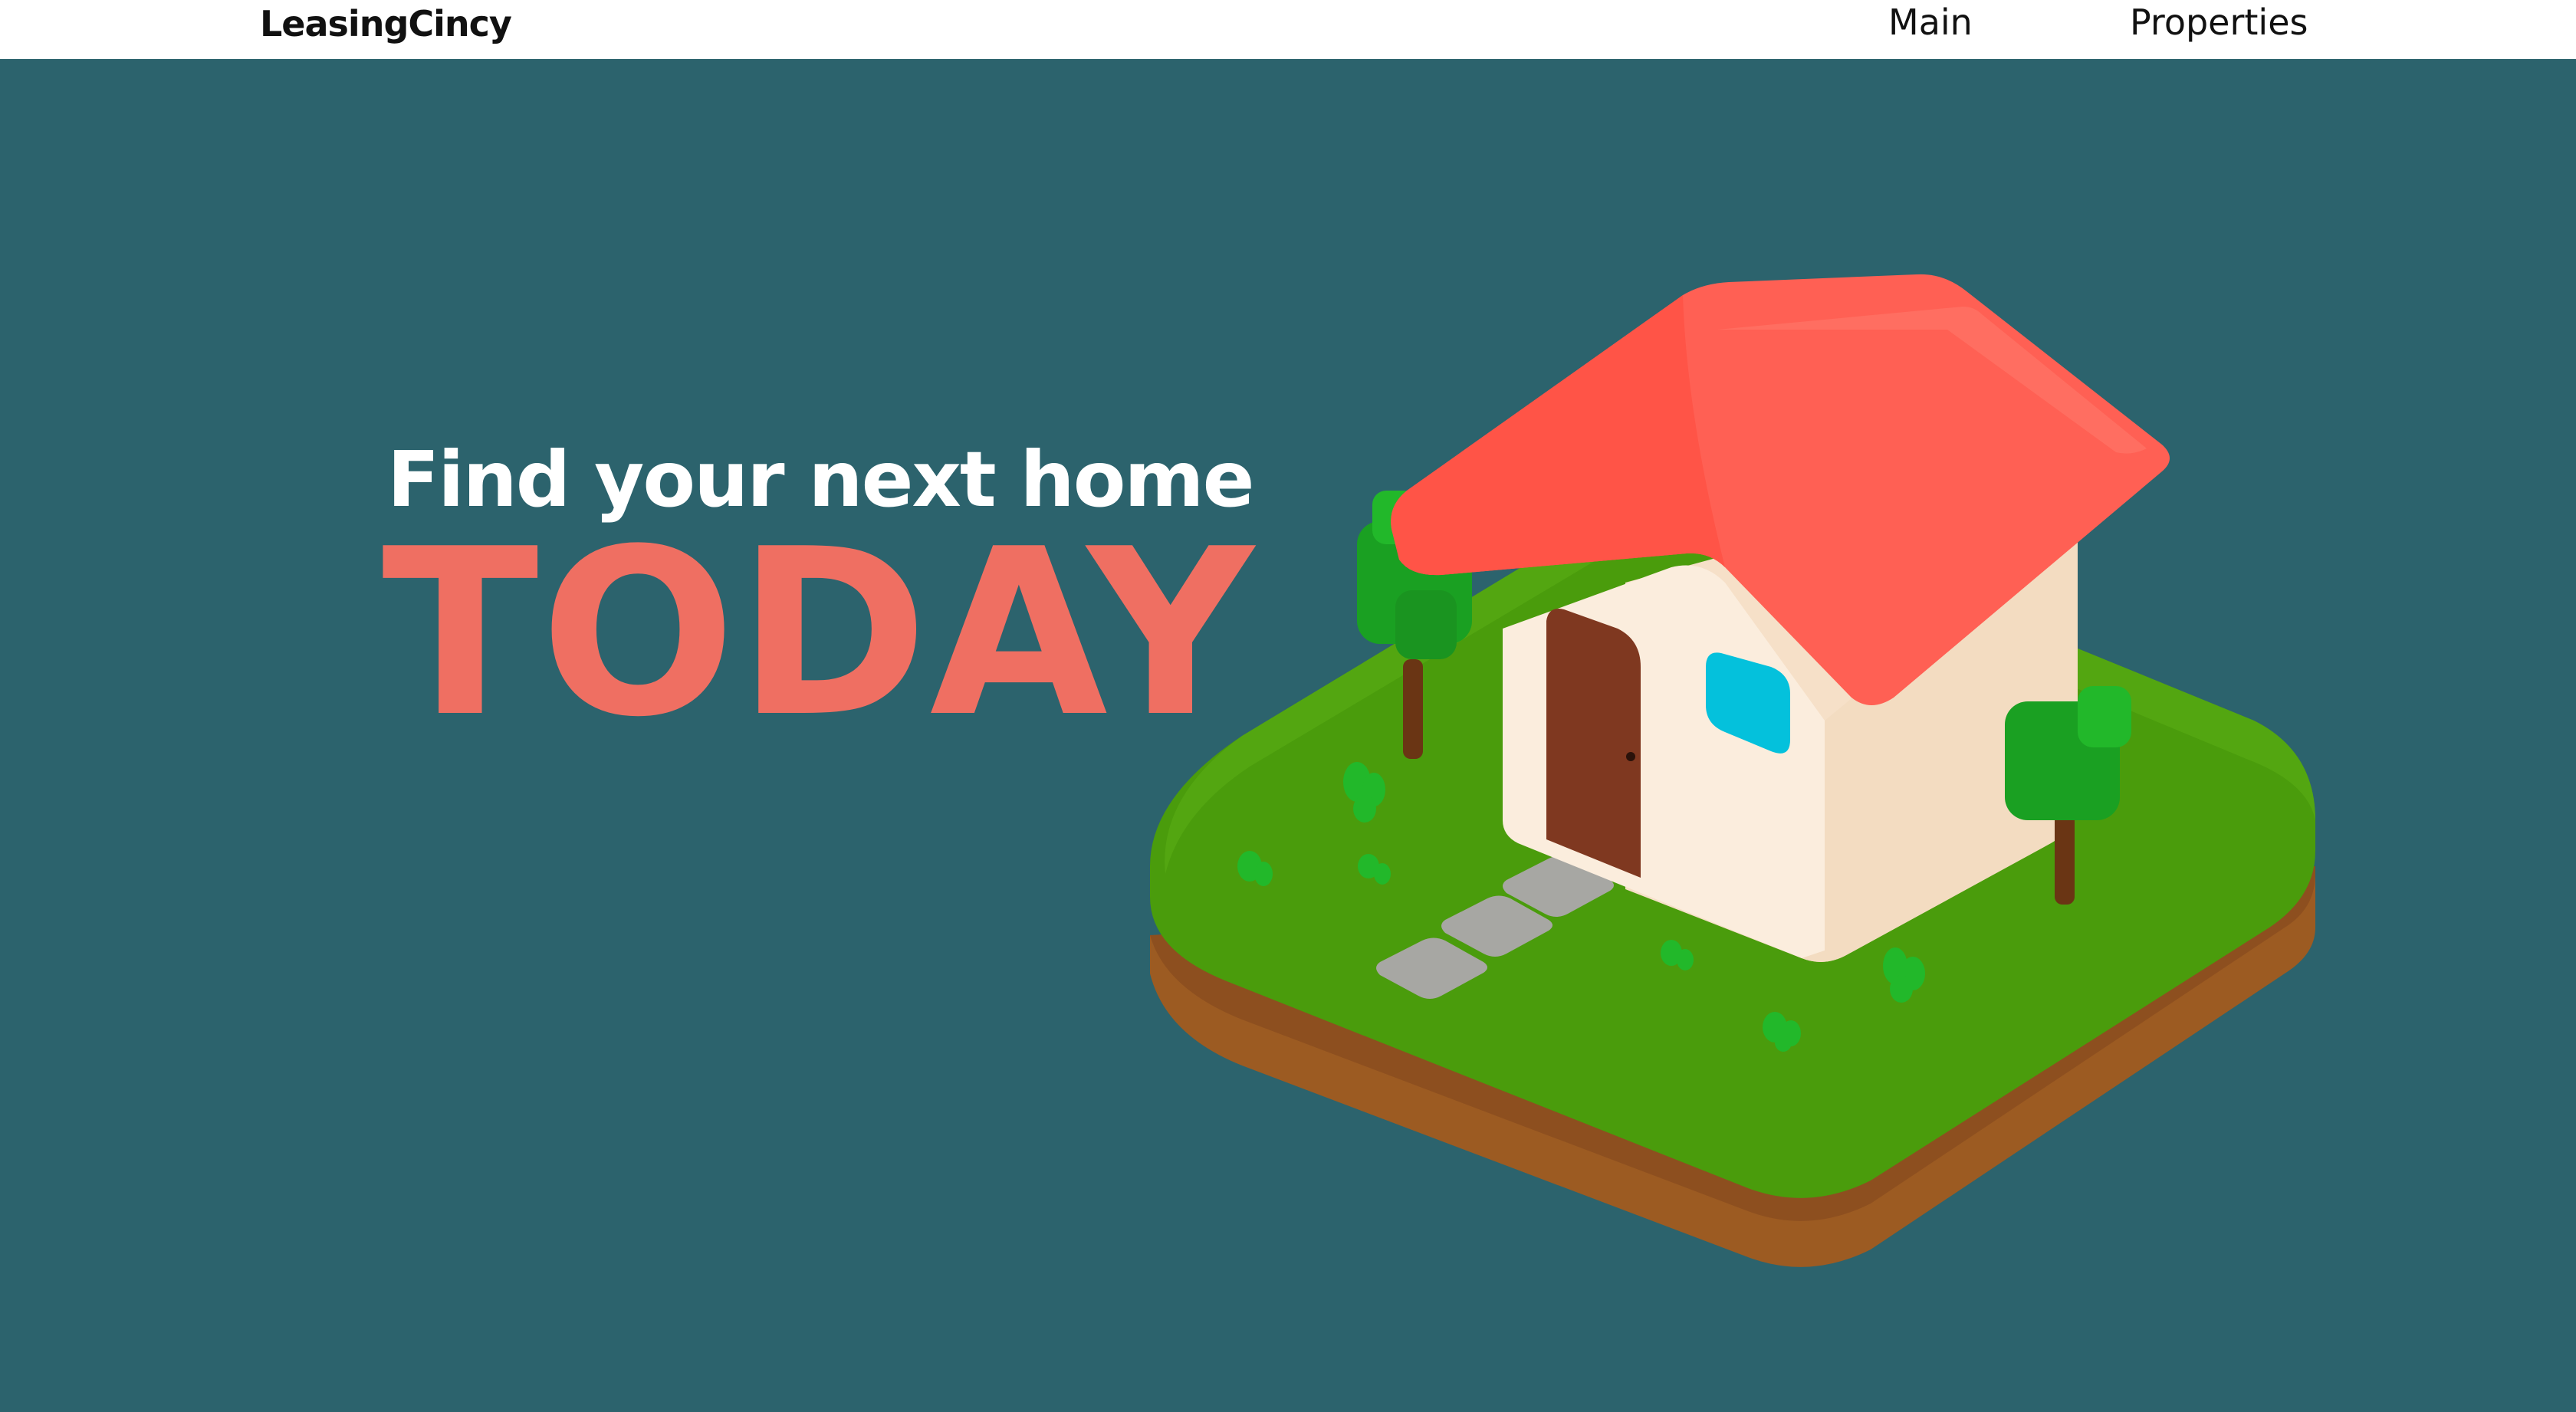  Describe the element at coordinates (386, 23) in the screenshot. I see `brand-logo-link: LeasingCincy` at that location.